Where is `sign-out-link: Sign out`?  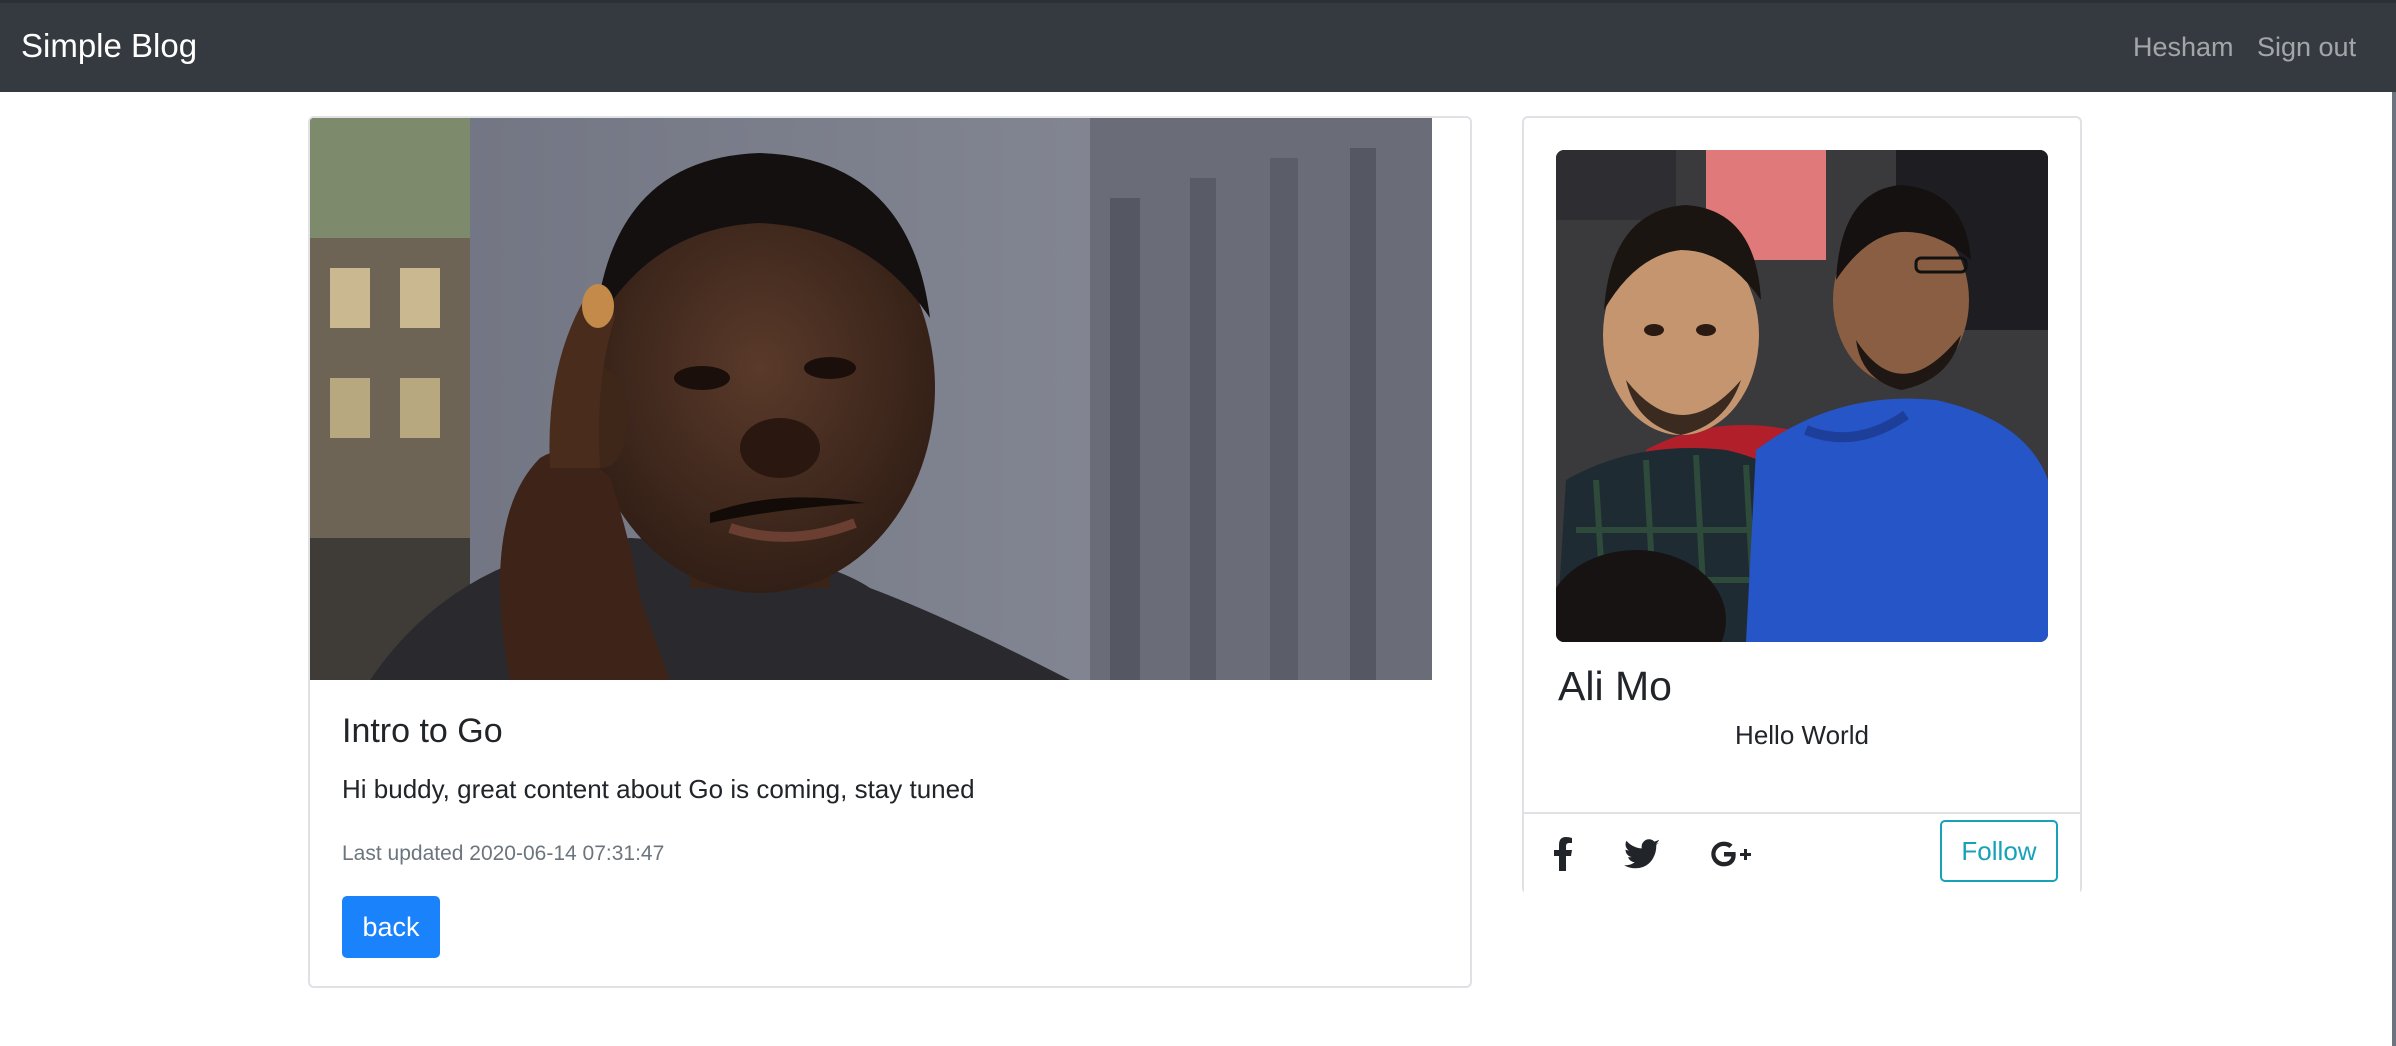
sign-out-link: Sign out is located at coordinates (2306, 47).